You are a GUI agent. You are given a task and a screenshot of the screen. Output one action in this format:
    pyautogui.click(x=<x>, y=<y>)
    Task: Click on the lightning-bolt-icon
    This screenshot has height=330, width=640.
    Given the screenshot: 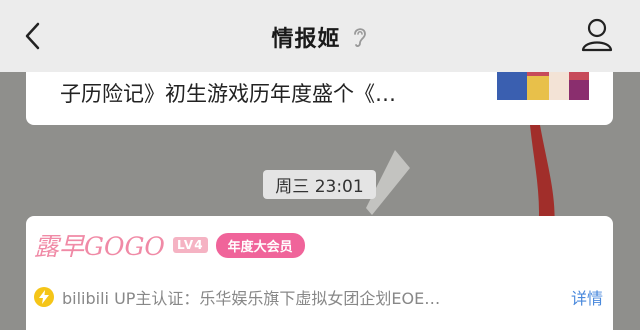 What is the action you would take?
    pyautogui.click(x=44, y=297)
    